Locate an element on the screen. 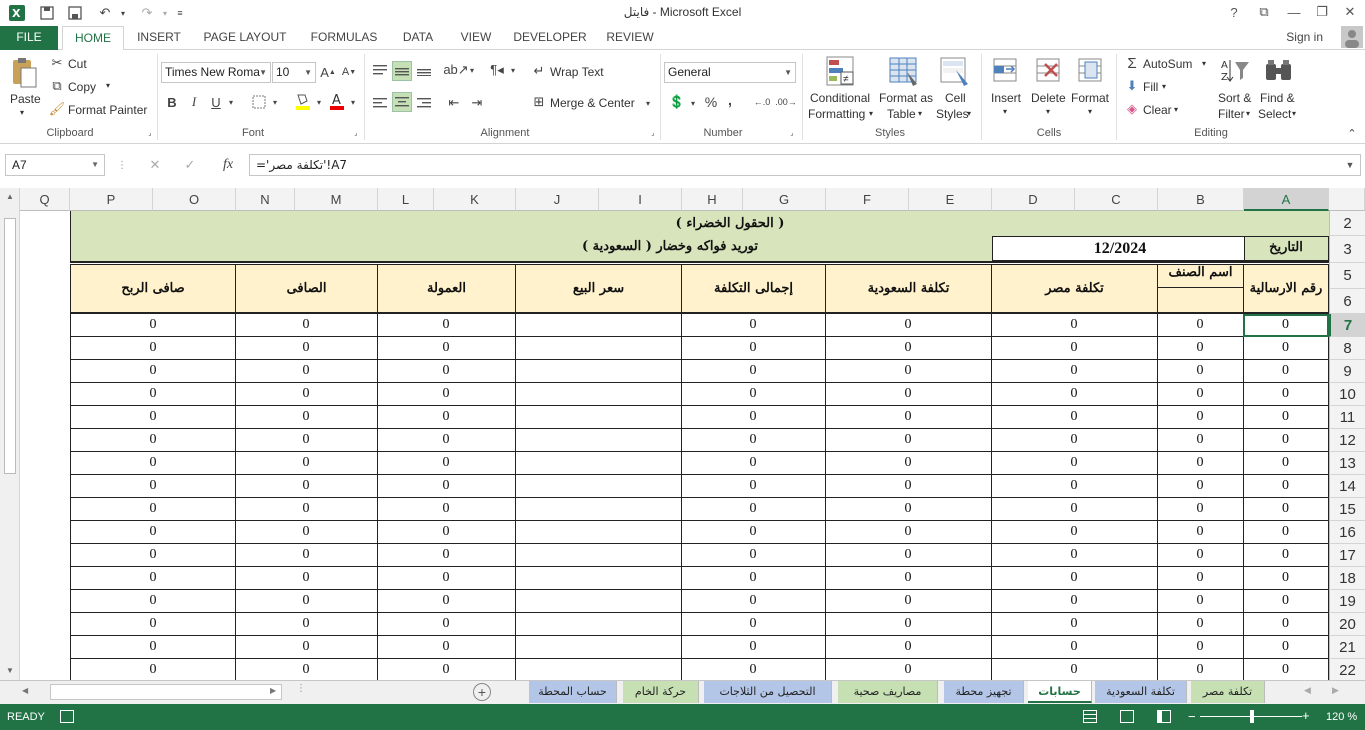 This screenshot has width=1365, height=730. avatar is located at coordinates (1352, 37).